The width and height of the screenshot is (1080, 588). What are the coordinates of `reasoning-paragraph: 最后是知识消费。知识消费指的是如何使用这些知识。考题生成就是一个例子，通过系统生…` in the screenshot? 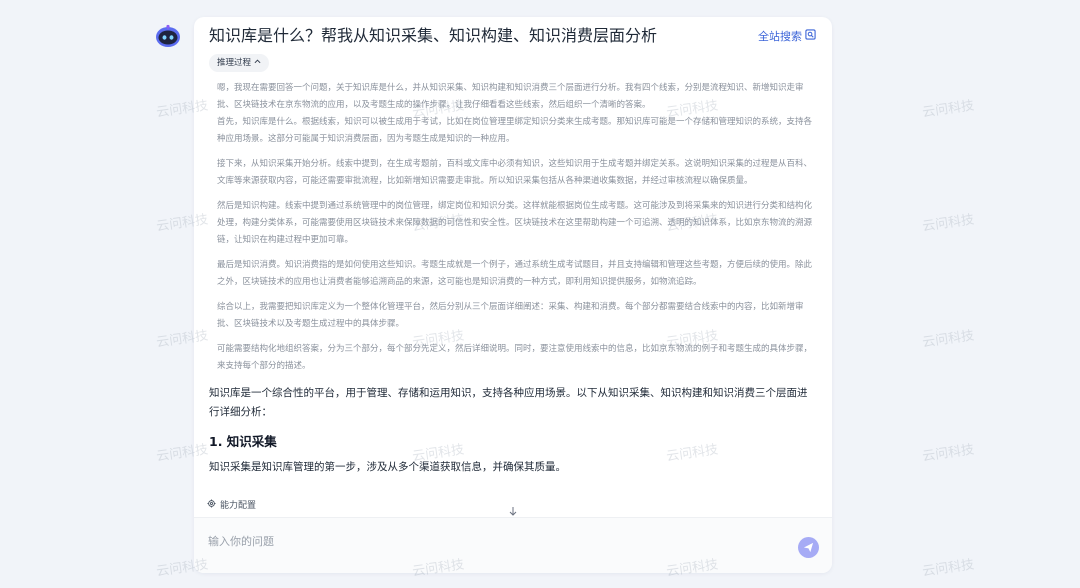 It's located at (515, 273).